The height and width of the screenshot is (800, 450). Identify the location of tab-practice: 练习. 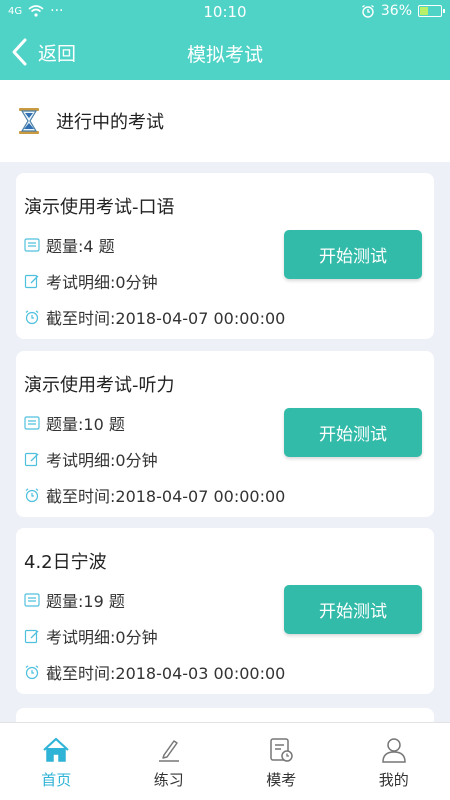
(169, 761).